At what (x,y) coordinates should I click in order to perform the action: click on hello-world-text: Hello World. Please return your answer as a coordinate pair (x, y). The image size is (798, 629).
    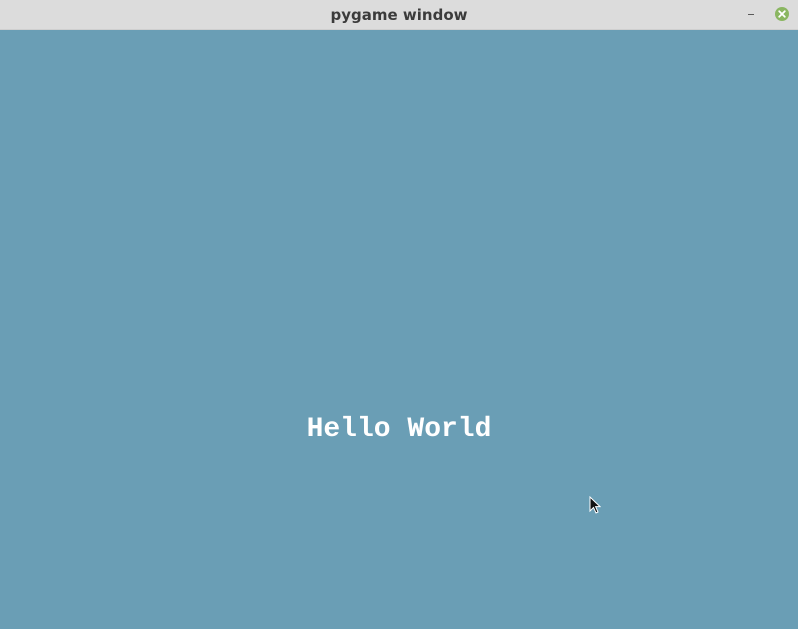
    Looking at the image, I should click on (399, 429).